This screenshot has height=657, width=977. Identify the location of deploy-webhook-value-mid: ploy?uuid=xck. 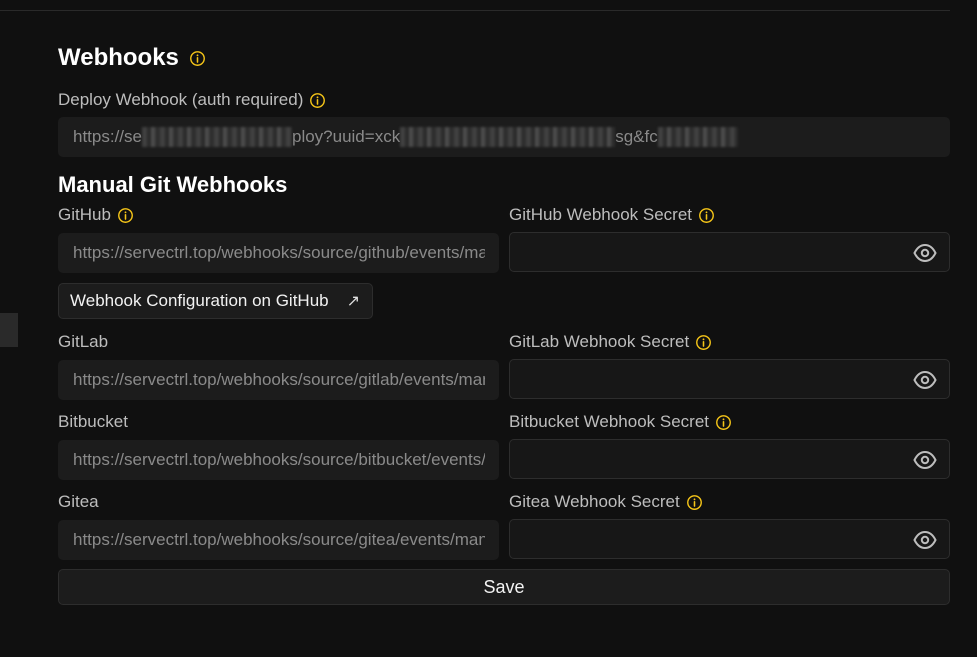
(346, 136).